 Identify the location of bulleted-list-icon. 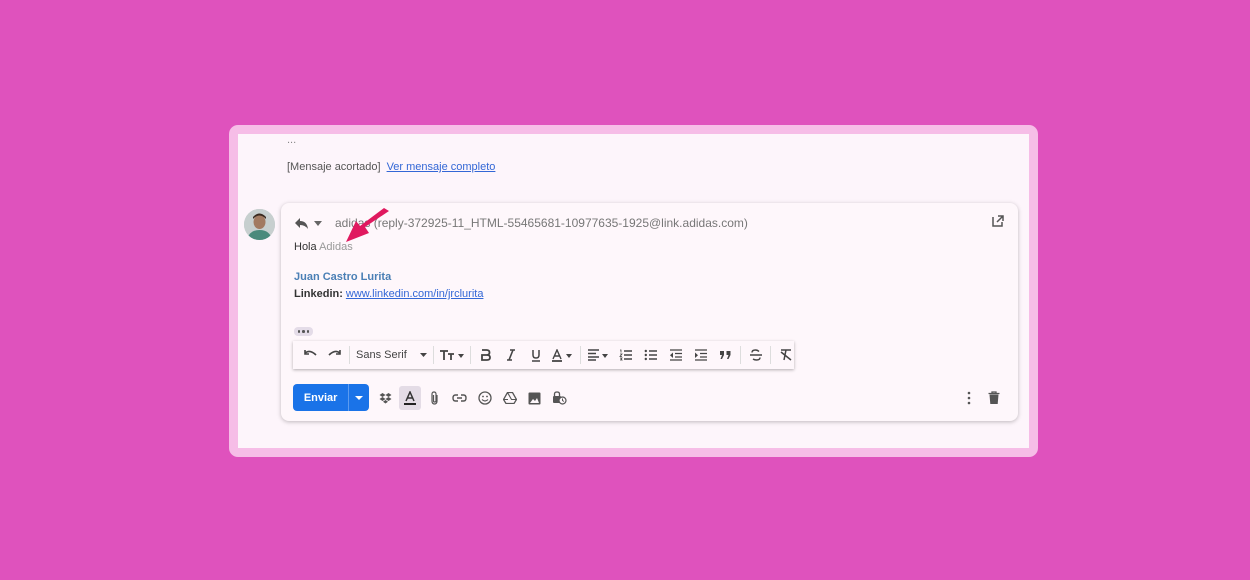
(650, 355).